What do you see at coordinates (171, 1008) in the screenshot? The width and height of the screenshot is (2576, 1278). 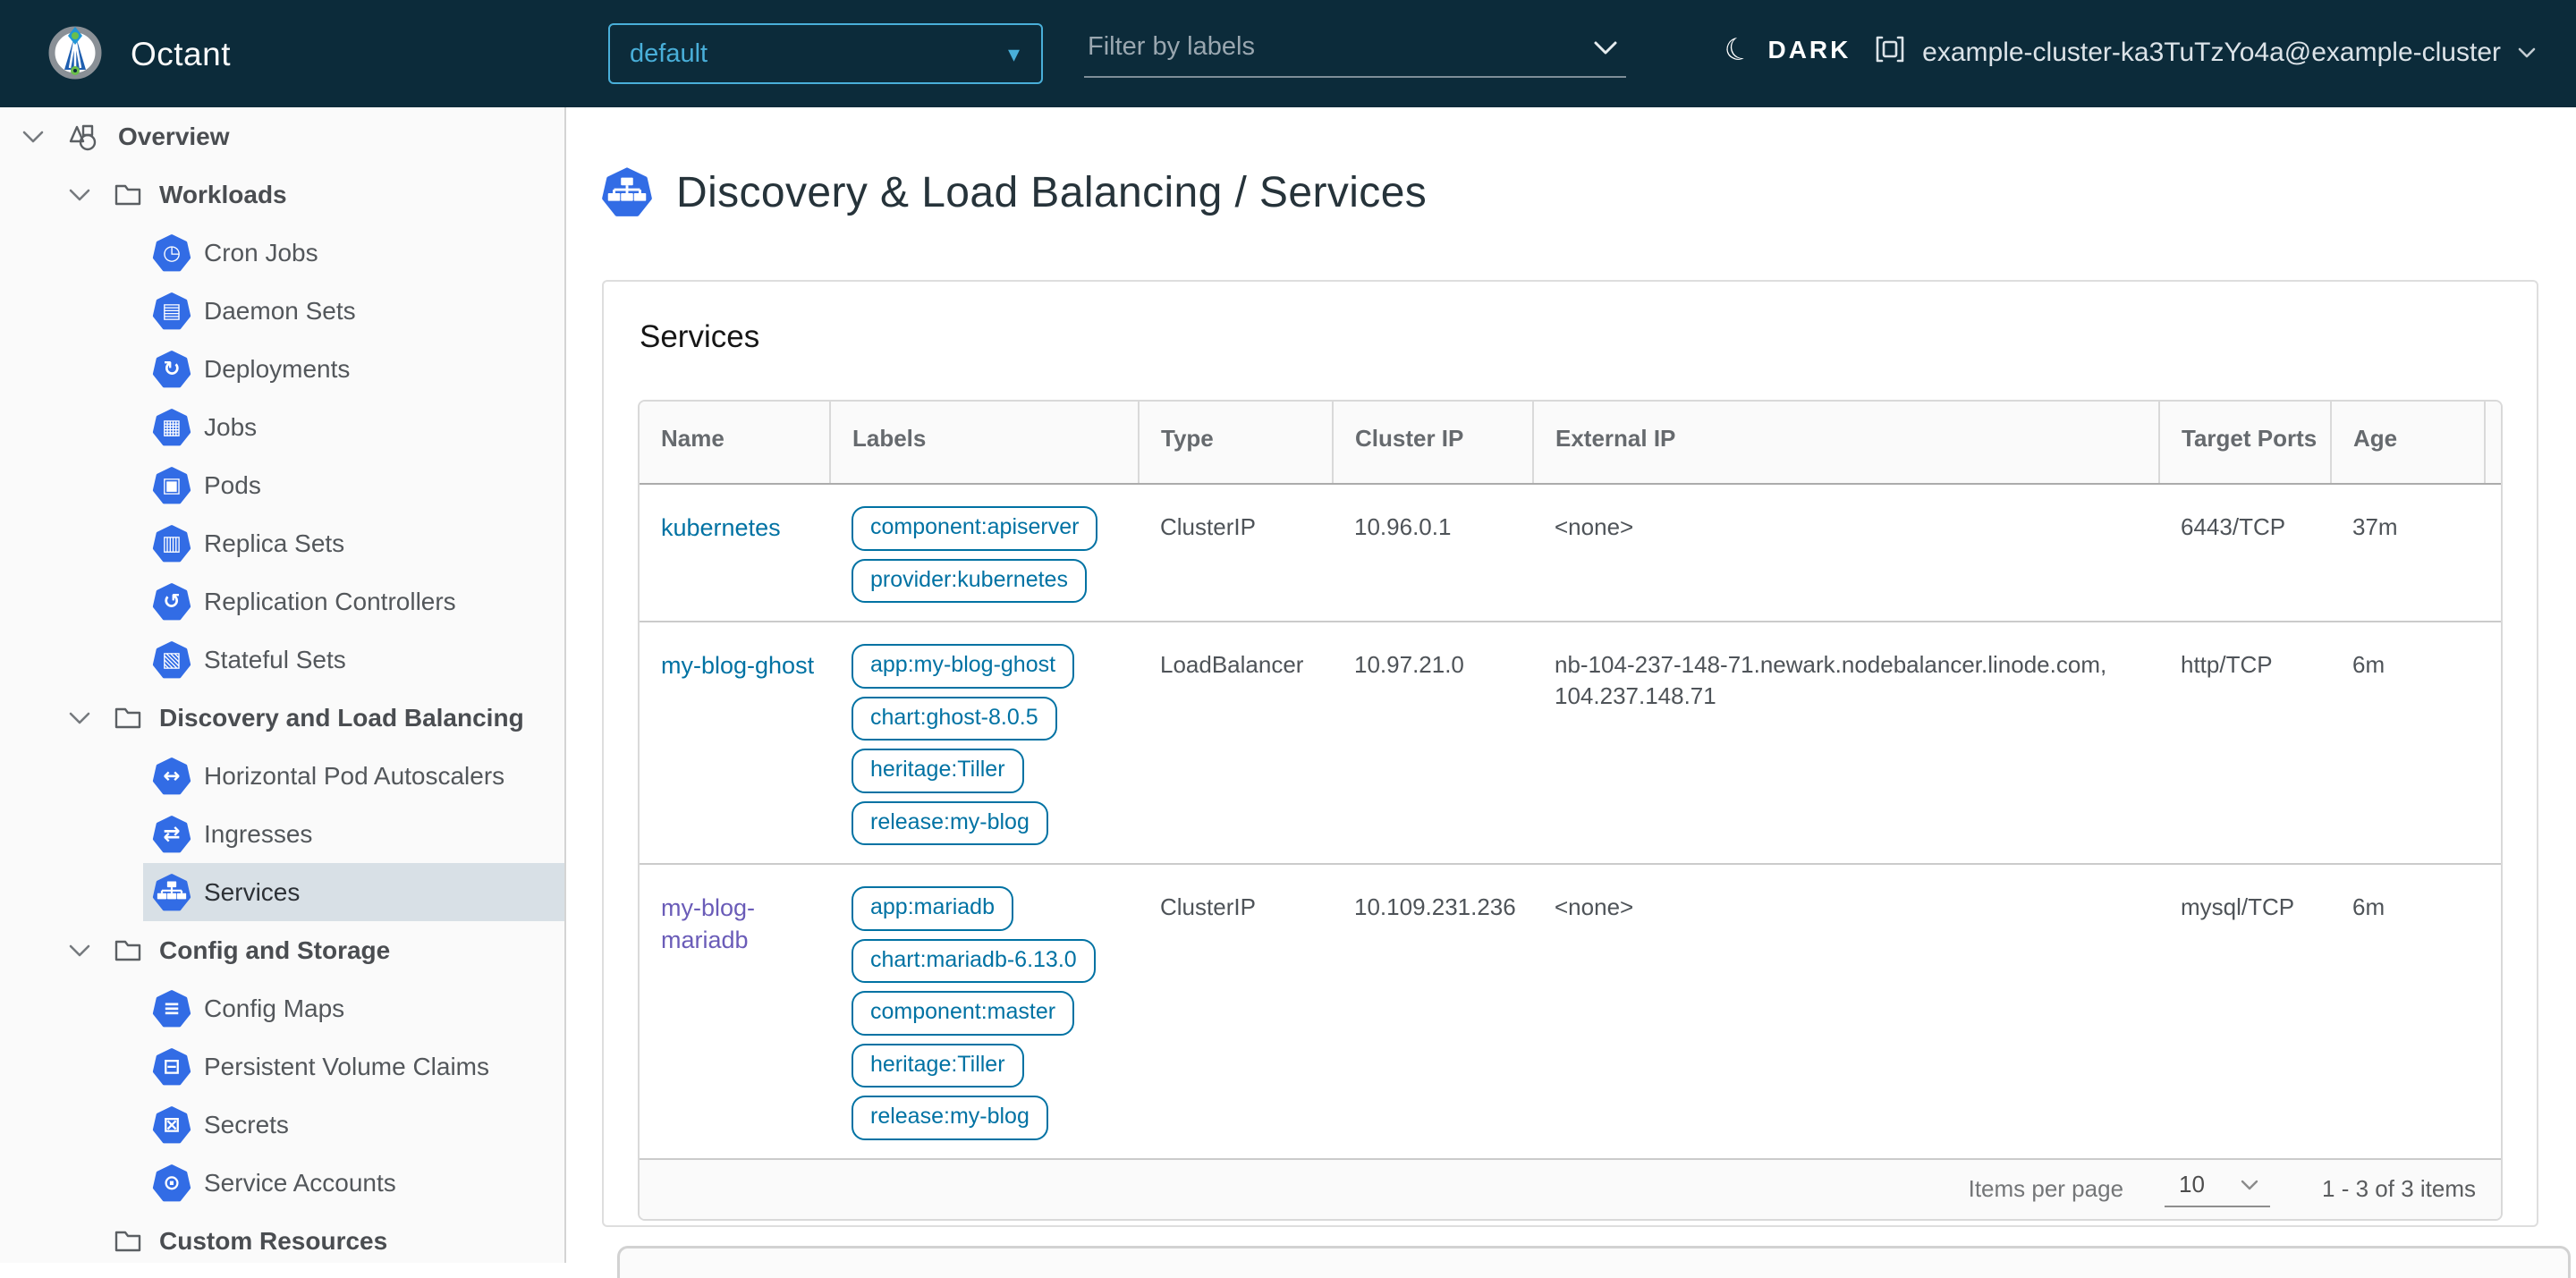 I see `config-maps-icon: ≡` at bounding box center [171, 1008].